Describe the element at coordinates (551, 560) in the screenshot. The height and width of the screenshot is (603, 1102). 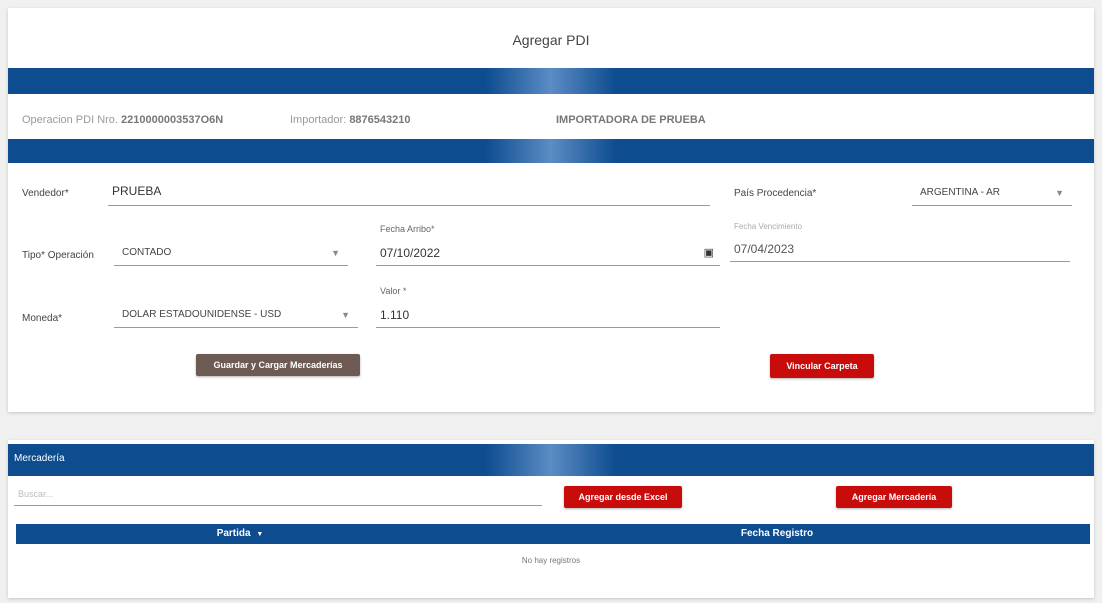
I see `empty-table-message: No hay registros` at that location.